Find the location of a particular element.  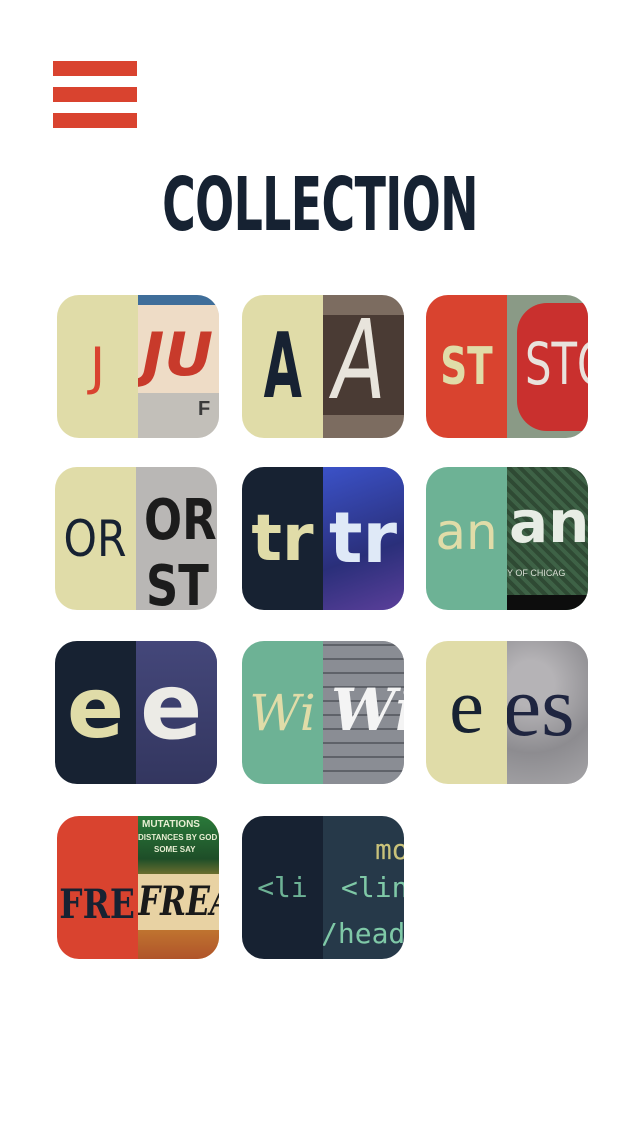

tile-photo-panel: STO is located at coordinates (547, 366).